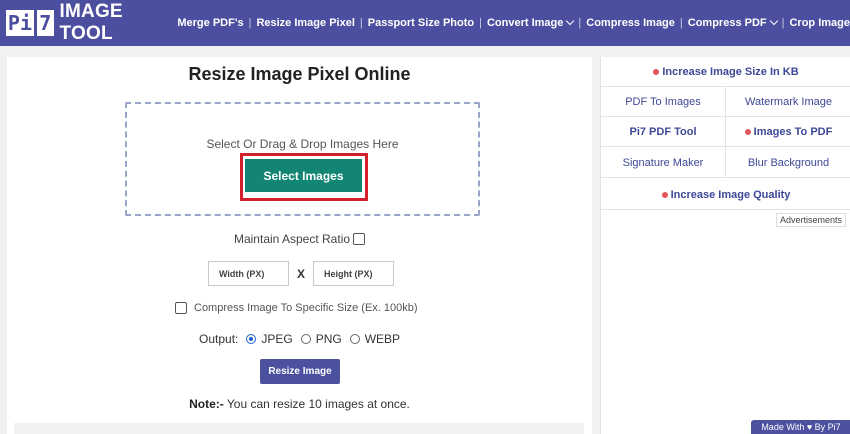  I want to click on tool-watermark-image: Watermark Image, so click(788, 101).